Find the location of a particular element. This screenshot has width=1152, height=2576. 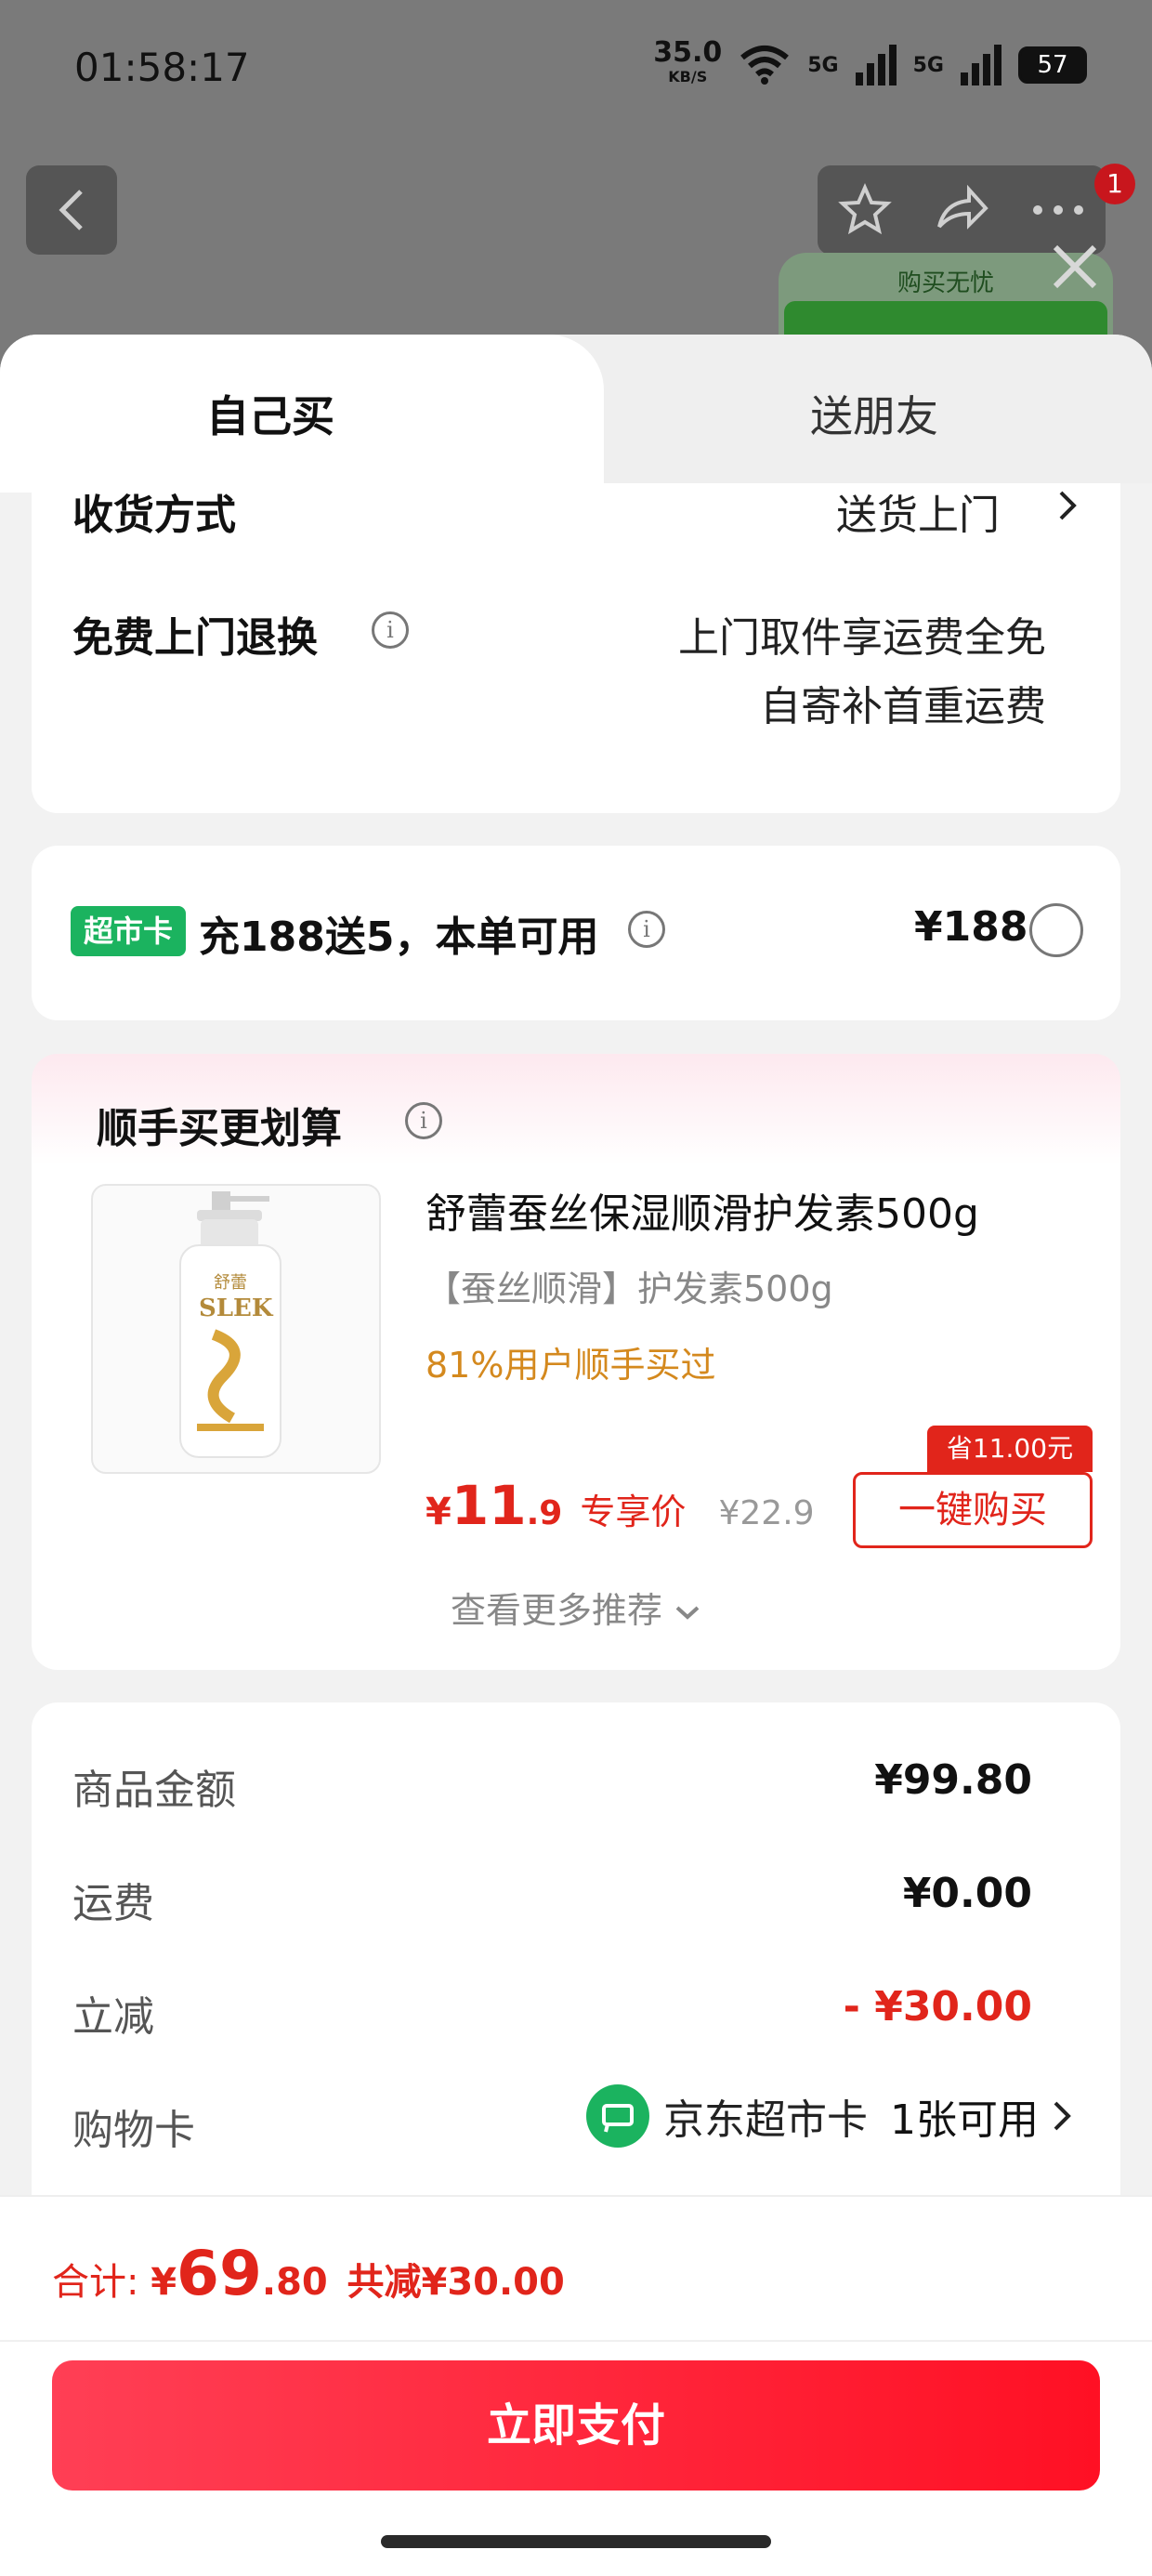

battery-icon: 57 is located at coordinates (1052, 65).